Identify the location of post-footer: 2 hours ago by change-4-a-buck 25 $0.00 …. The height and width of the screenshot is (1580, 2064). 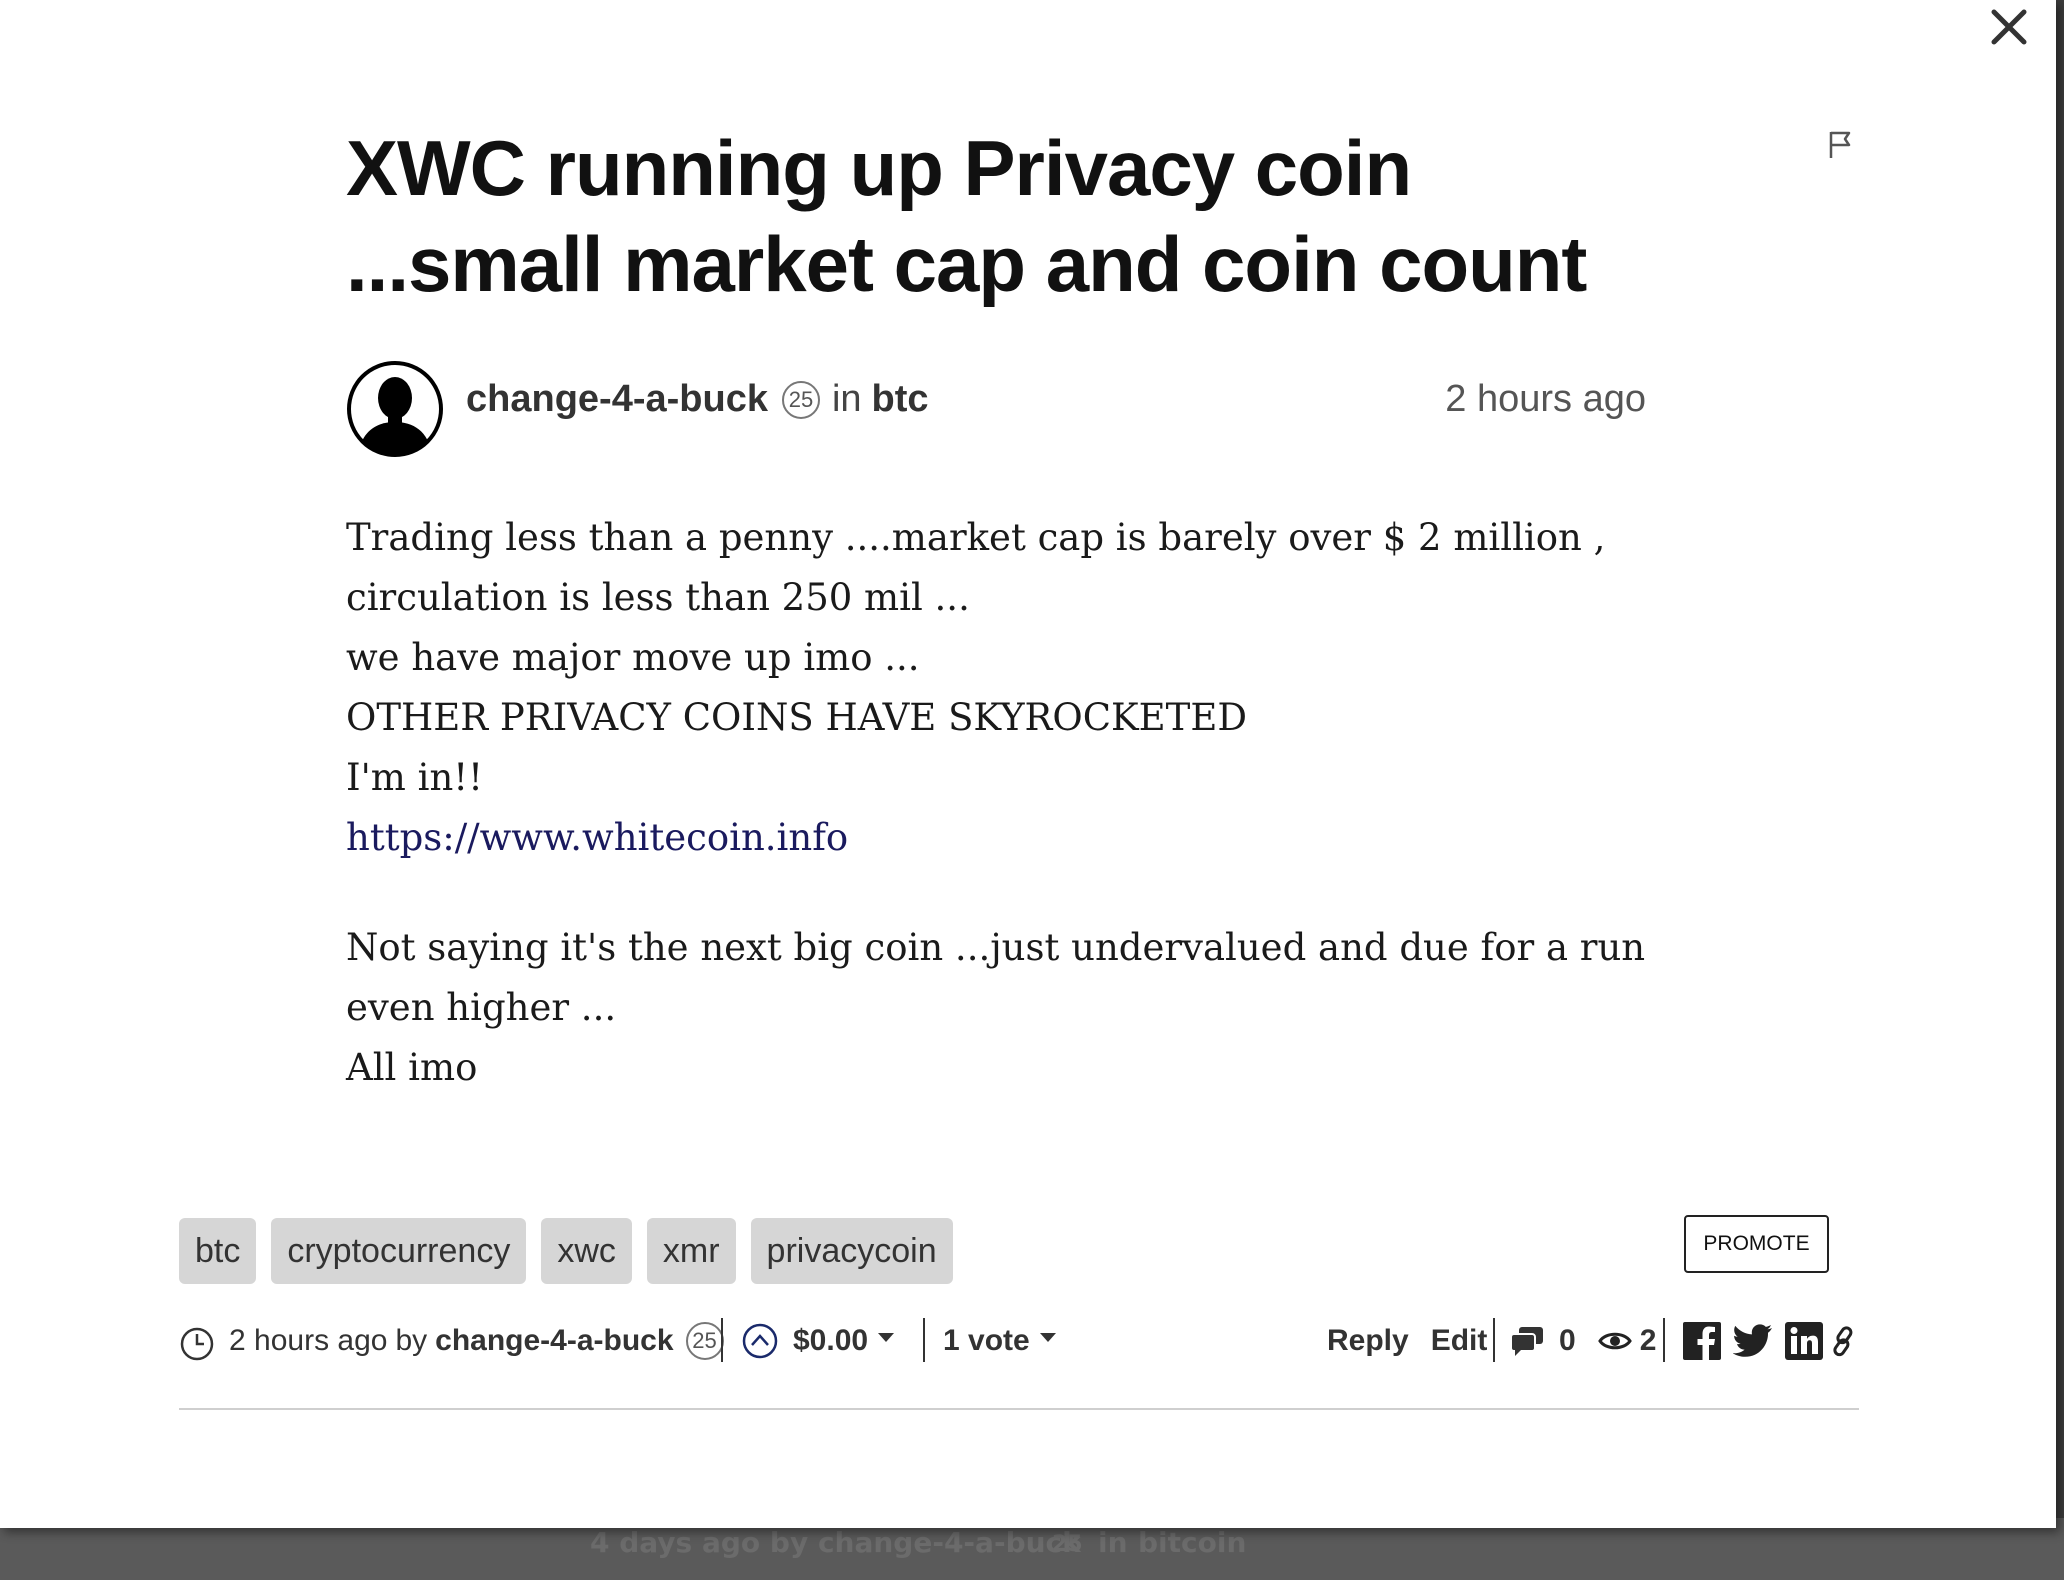
(1019, 1341).